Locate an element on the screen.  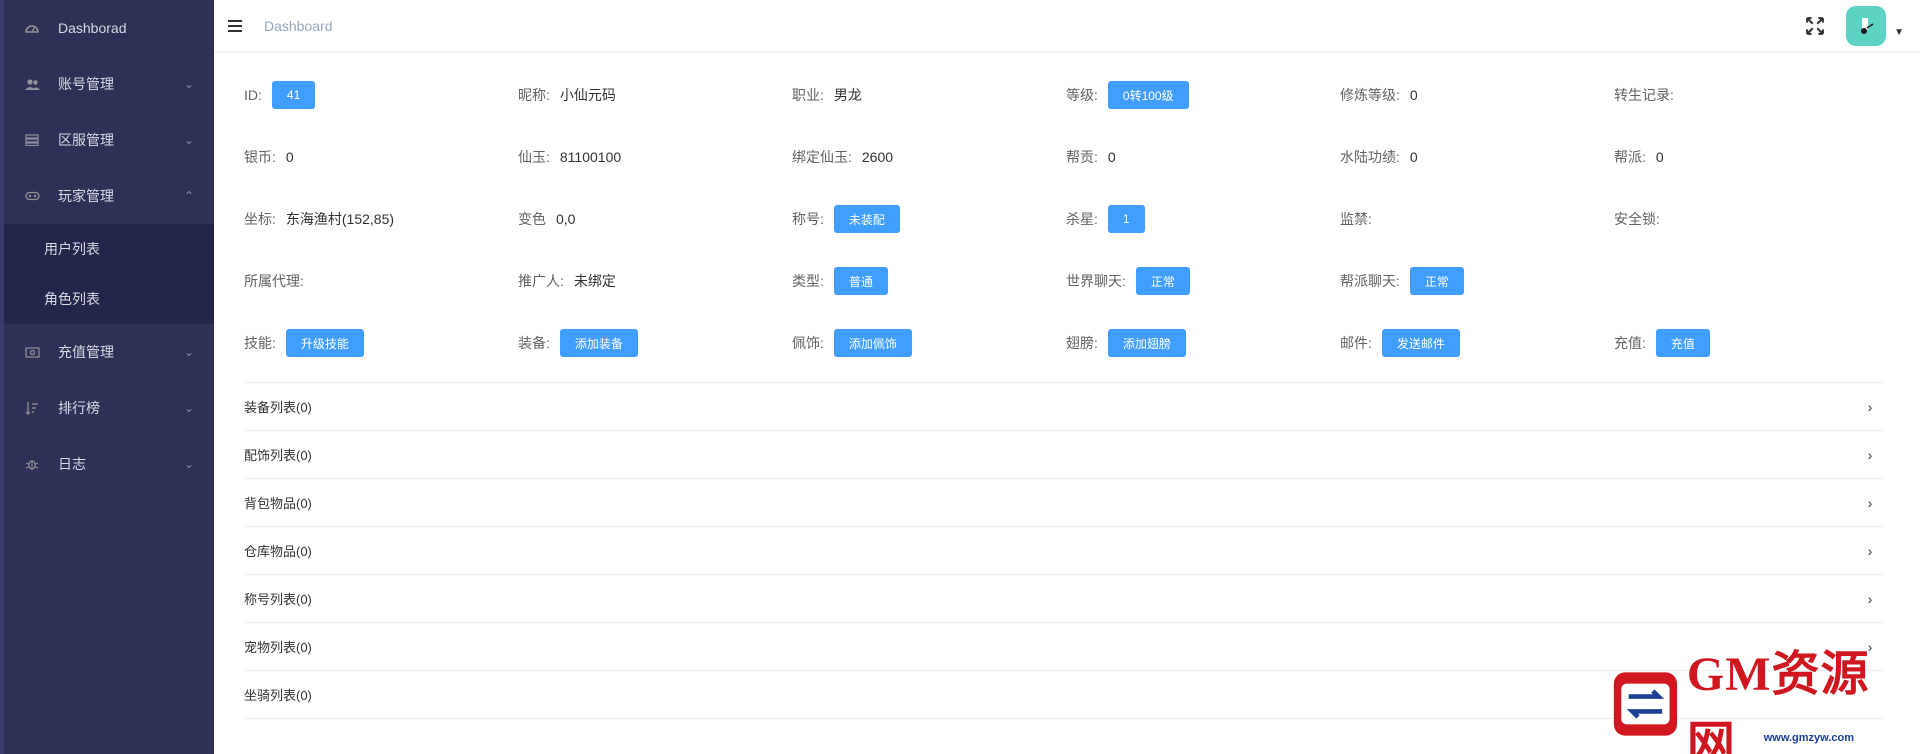
hamburger-icon is located at coordinates (238, 26).